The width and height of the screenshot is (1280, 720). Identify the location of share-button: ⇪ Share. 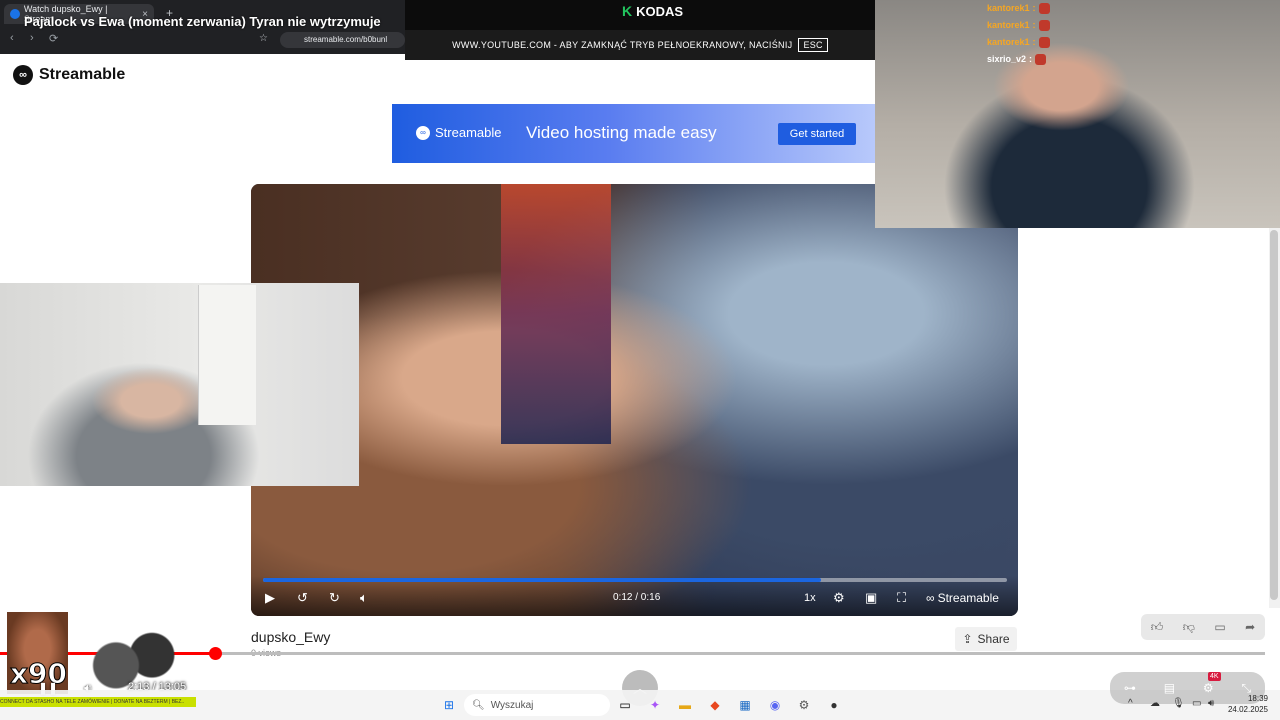
(986, 639).